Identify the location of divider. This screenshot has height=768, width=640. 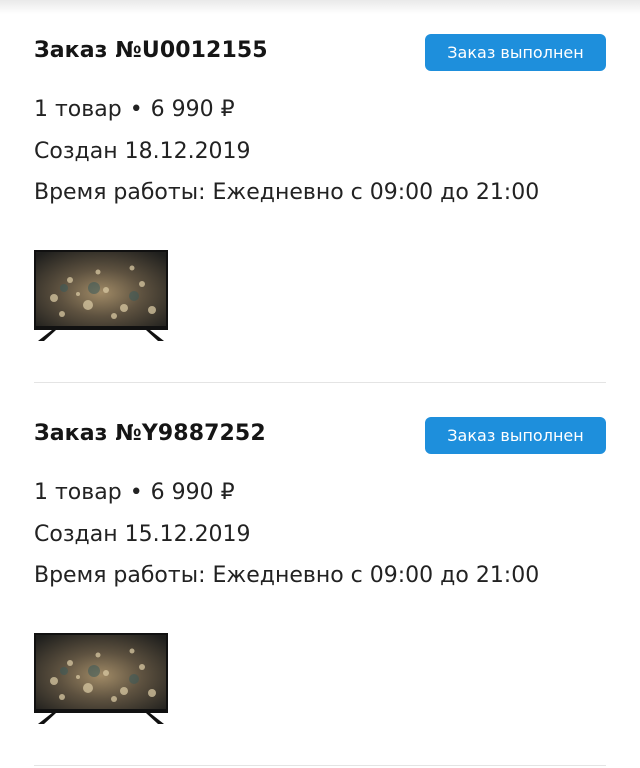
(320, 765).